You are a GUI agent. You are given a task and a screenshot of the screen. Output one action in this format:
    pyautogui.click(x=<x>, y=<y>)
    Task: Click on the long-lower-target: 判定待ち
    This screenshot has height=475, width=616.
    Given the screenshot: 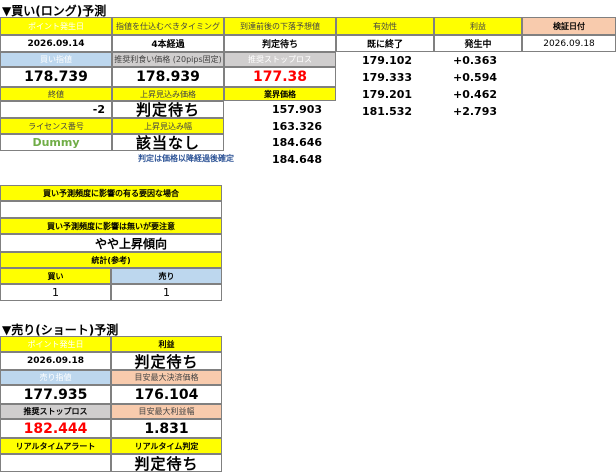 What is the action you would take?
    pyautogui.click(x=280, y=43)
    